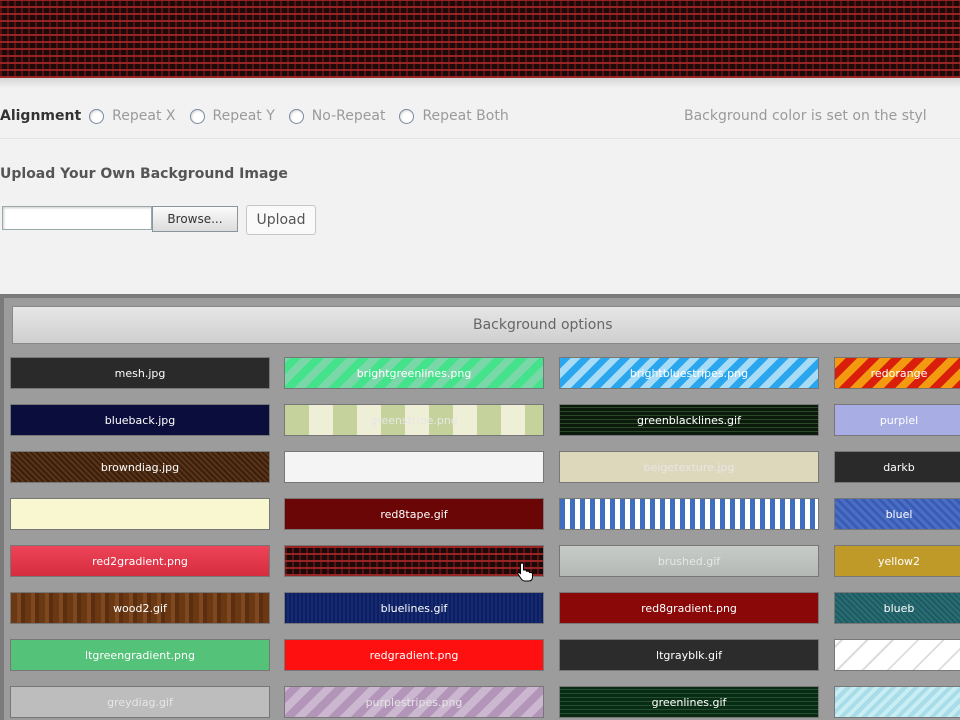 Image resolution: width=960 pixels, height=720 pixels. I want to click on swatch-label: greydiag.gif, so click(140, 702).